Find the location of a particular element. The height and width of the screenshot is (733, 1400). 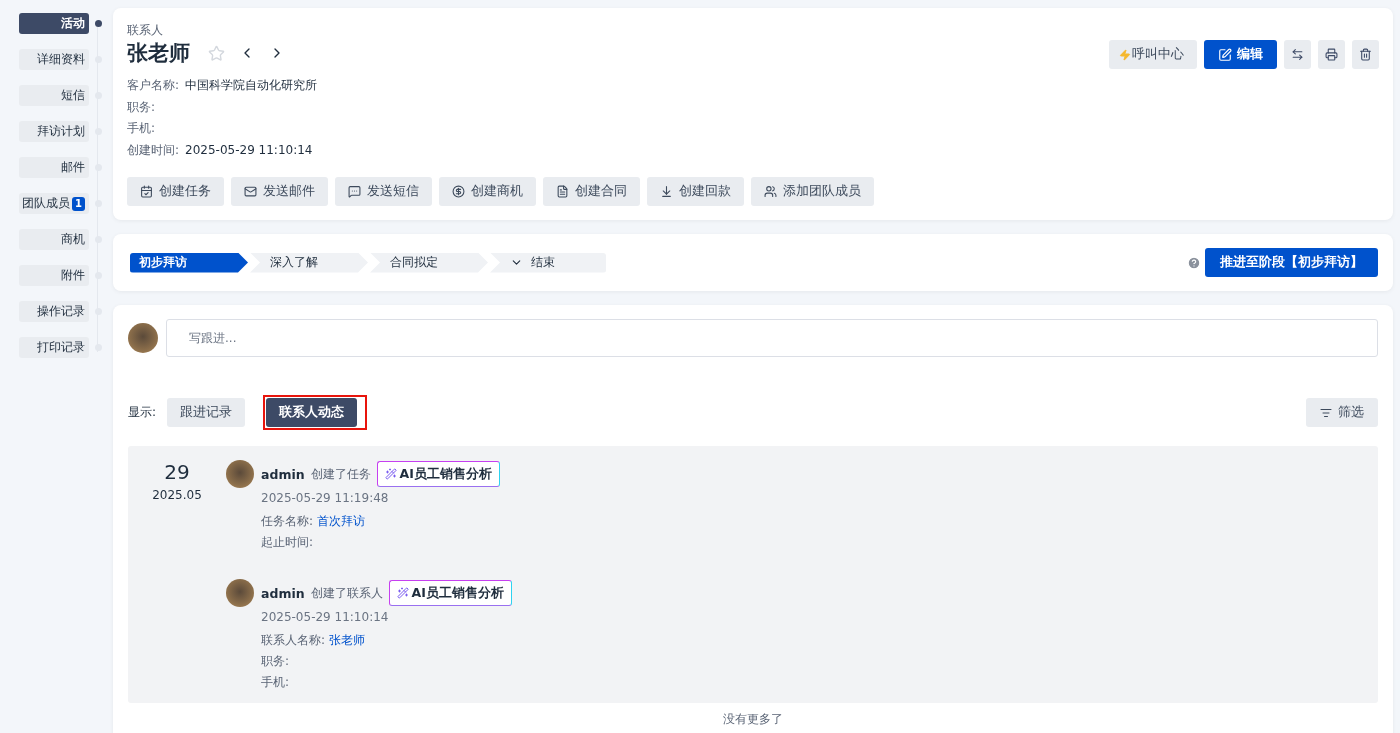

stage-step: 结束 is located at coordinates (548, 262).